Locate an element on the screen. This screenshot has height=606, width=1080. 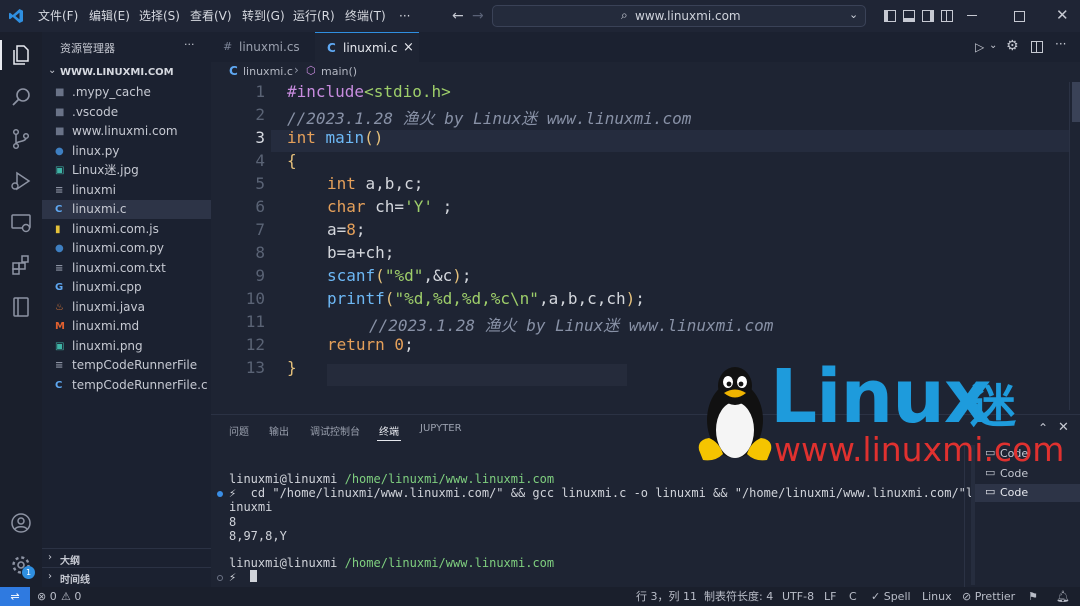
errors-count: ⊗ 0 is located at coordinates (47, 596).